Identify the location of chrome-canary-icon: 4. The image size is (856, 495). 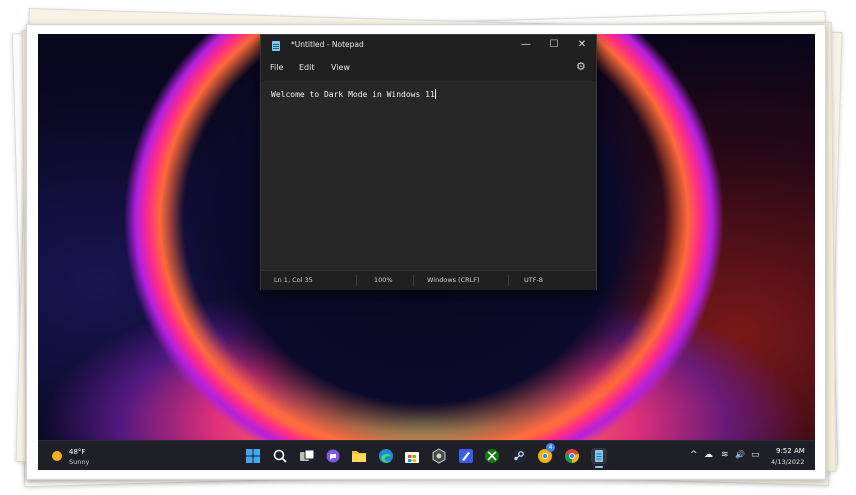
(546, 453).